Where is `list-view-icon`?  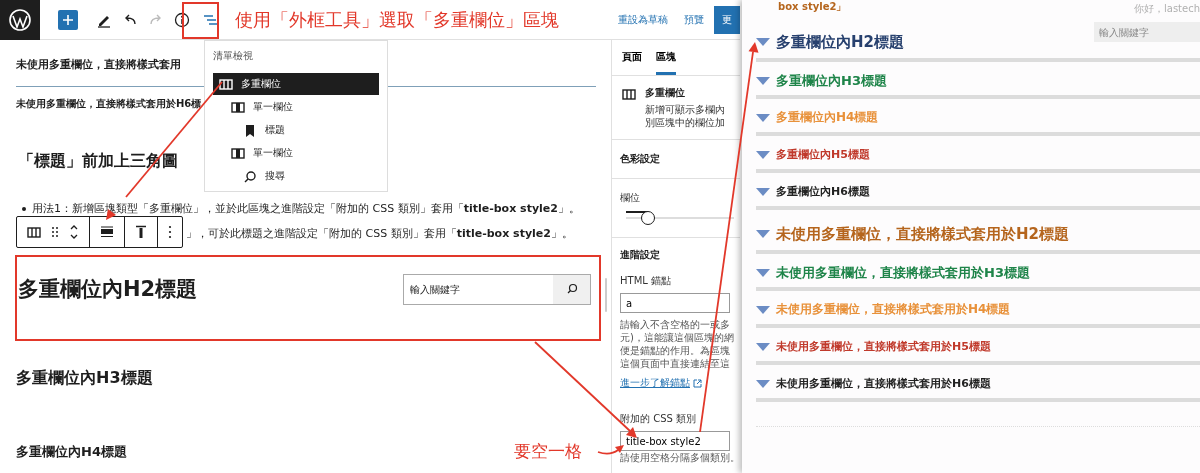
list-view-icon is located at coordinates (211, 19).